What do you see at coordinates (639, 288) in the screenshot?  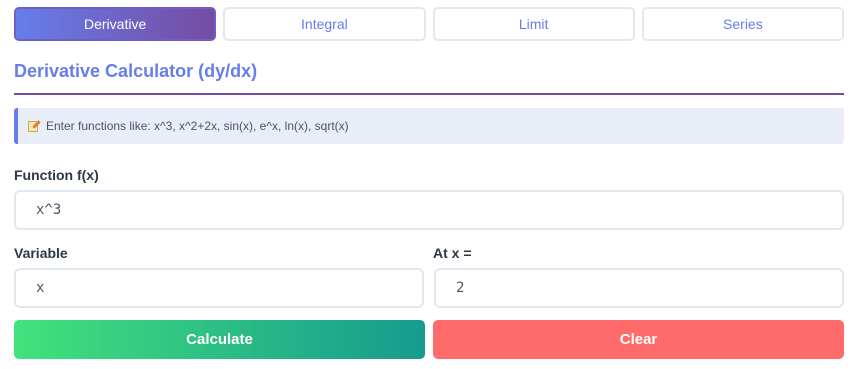 I see `at-x-input` at bounding box center [639, 288].